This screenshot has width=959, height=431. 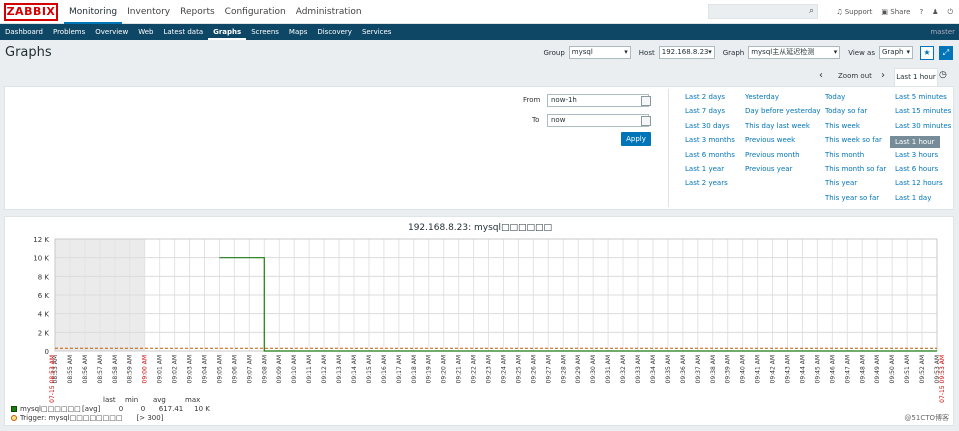 What do you see at coordinates (152, 399) in the screenshot?
I see `legend-header: last min avg max` at bounding box center [152, 399].